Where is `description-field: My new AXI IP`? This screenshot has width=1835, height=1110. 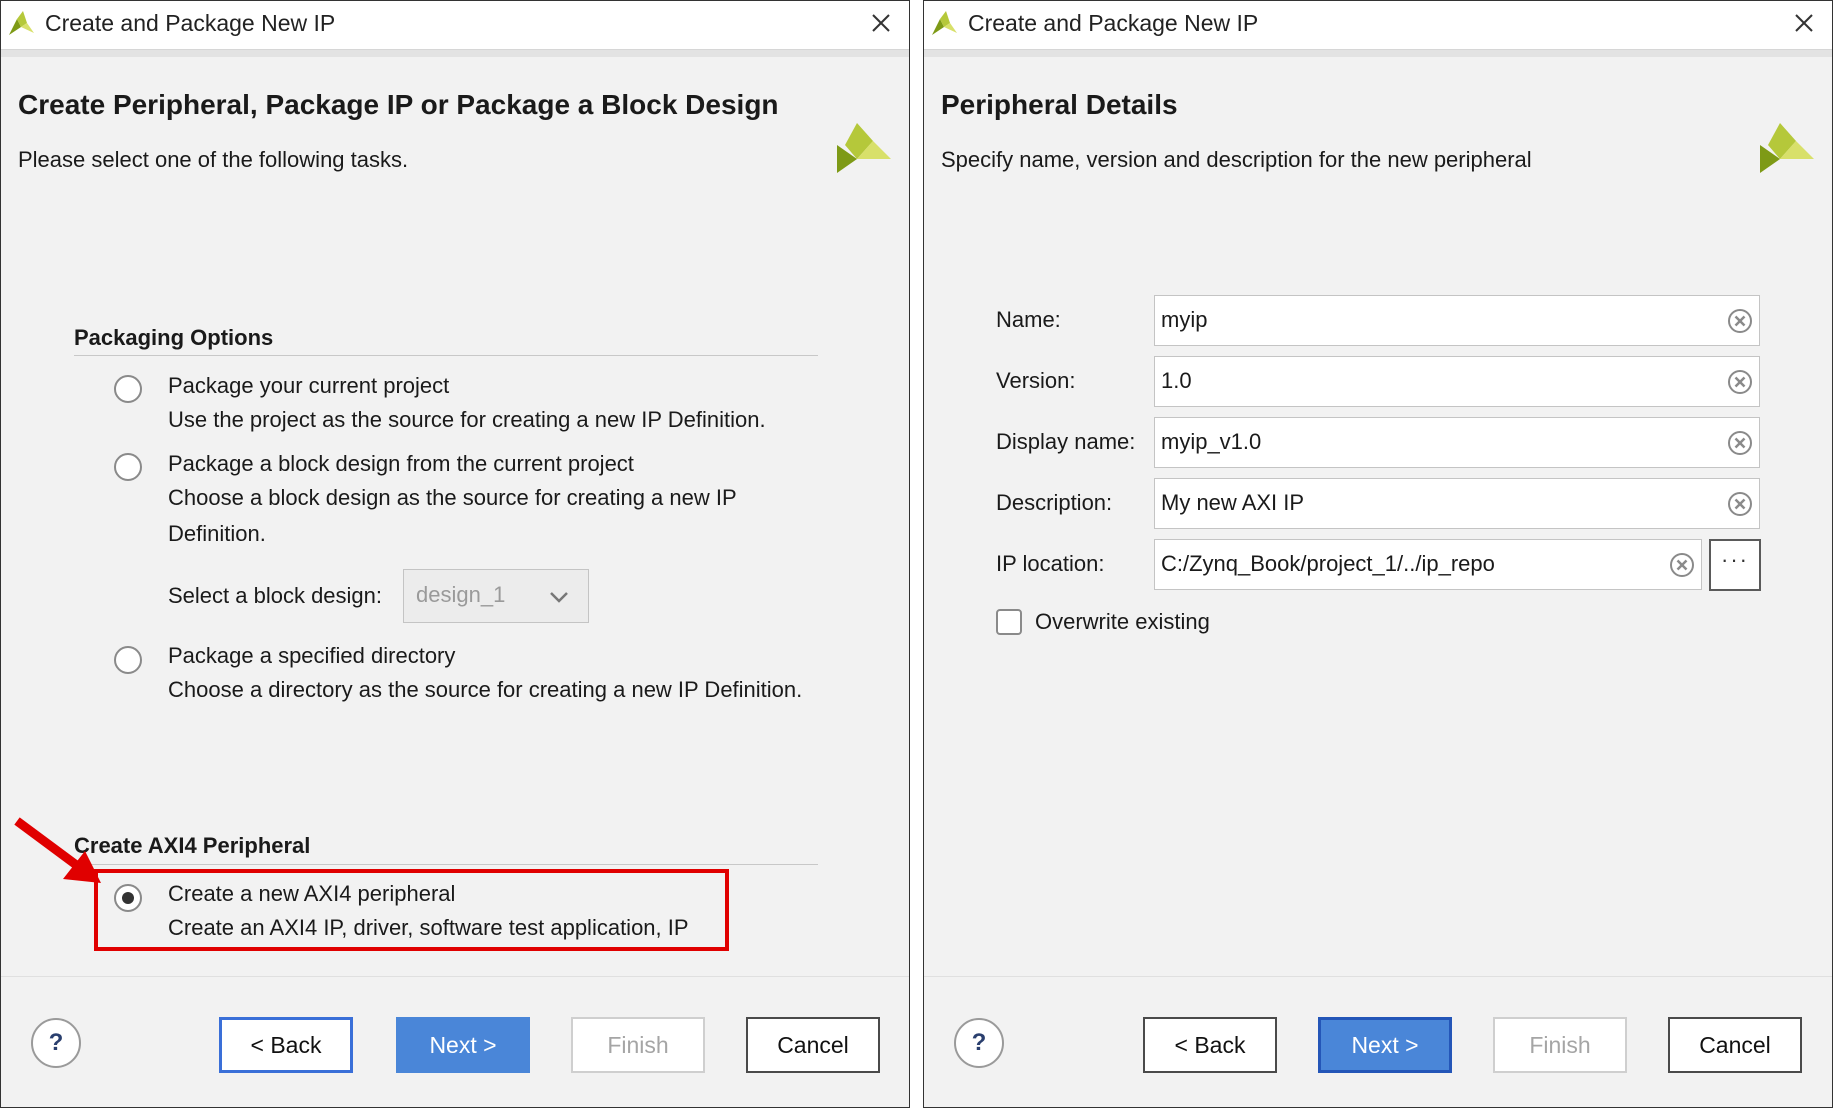
description-field: My new AXI IP is located at coordinates (1457, 503).